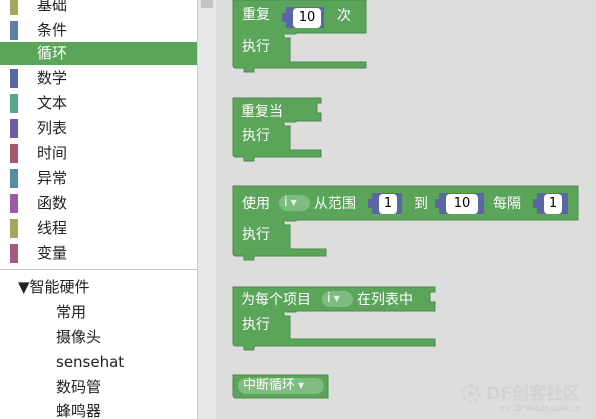 Image resolution: width=596 pixels, height=419 pixels. I want to click on for-to-field: 10, so click(462, 204).